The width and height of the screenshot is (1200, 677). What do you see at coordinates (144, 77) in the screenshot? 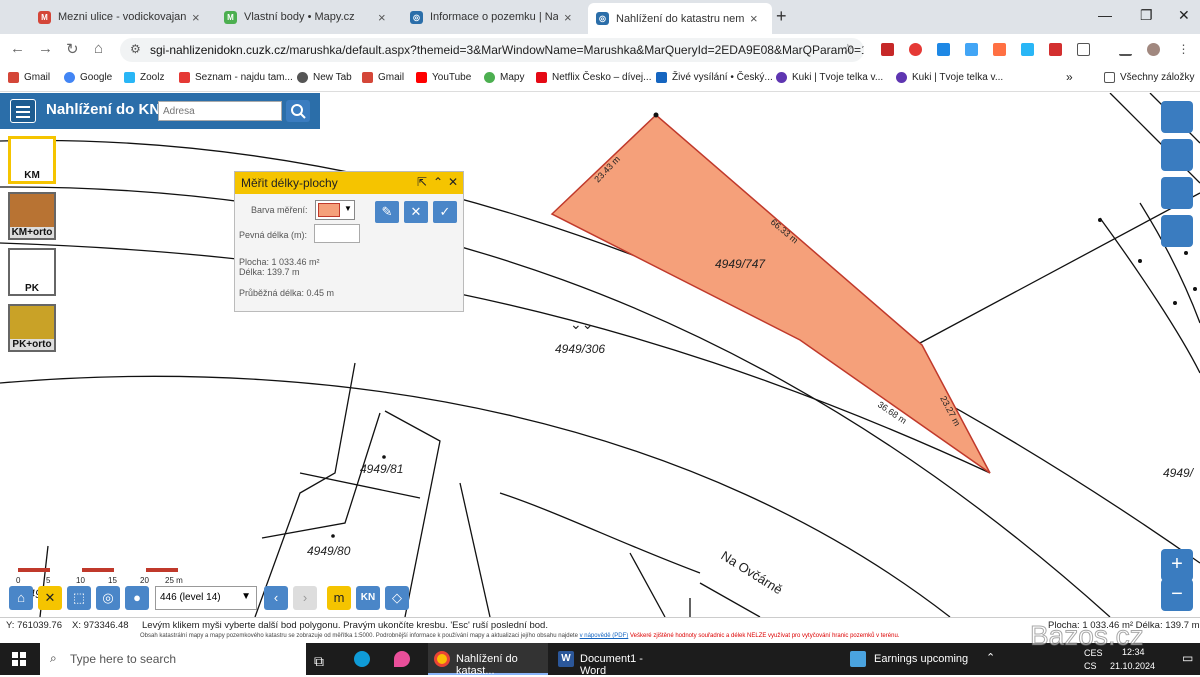
I see `bookmark-item: Zoolz` at bounding box center [144, 77].